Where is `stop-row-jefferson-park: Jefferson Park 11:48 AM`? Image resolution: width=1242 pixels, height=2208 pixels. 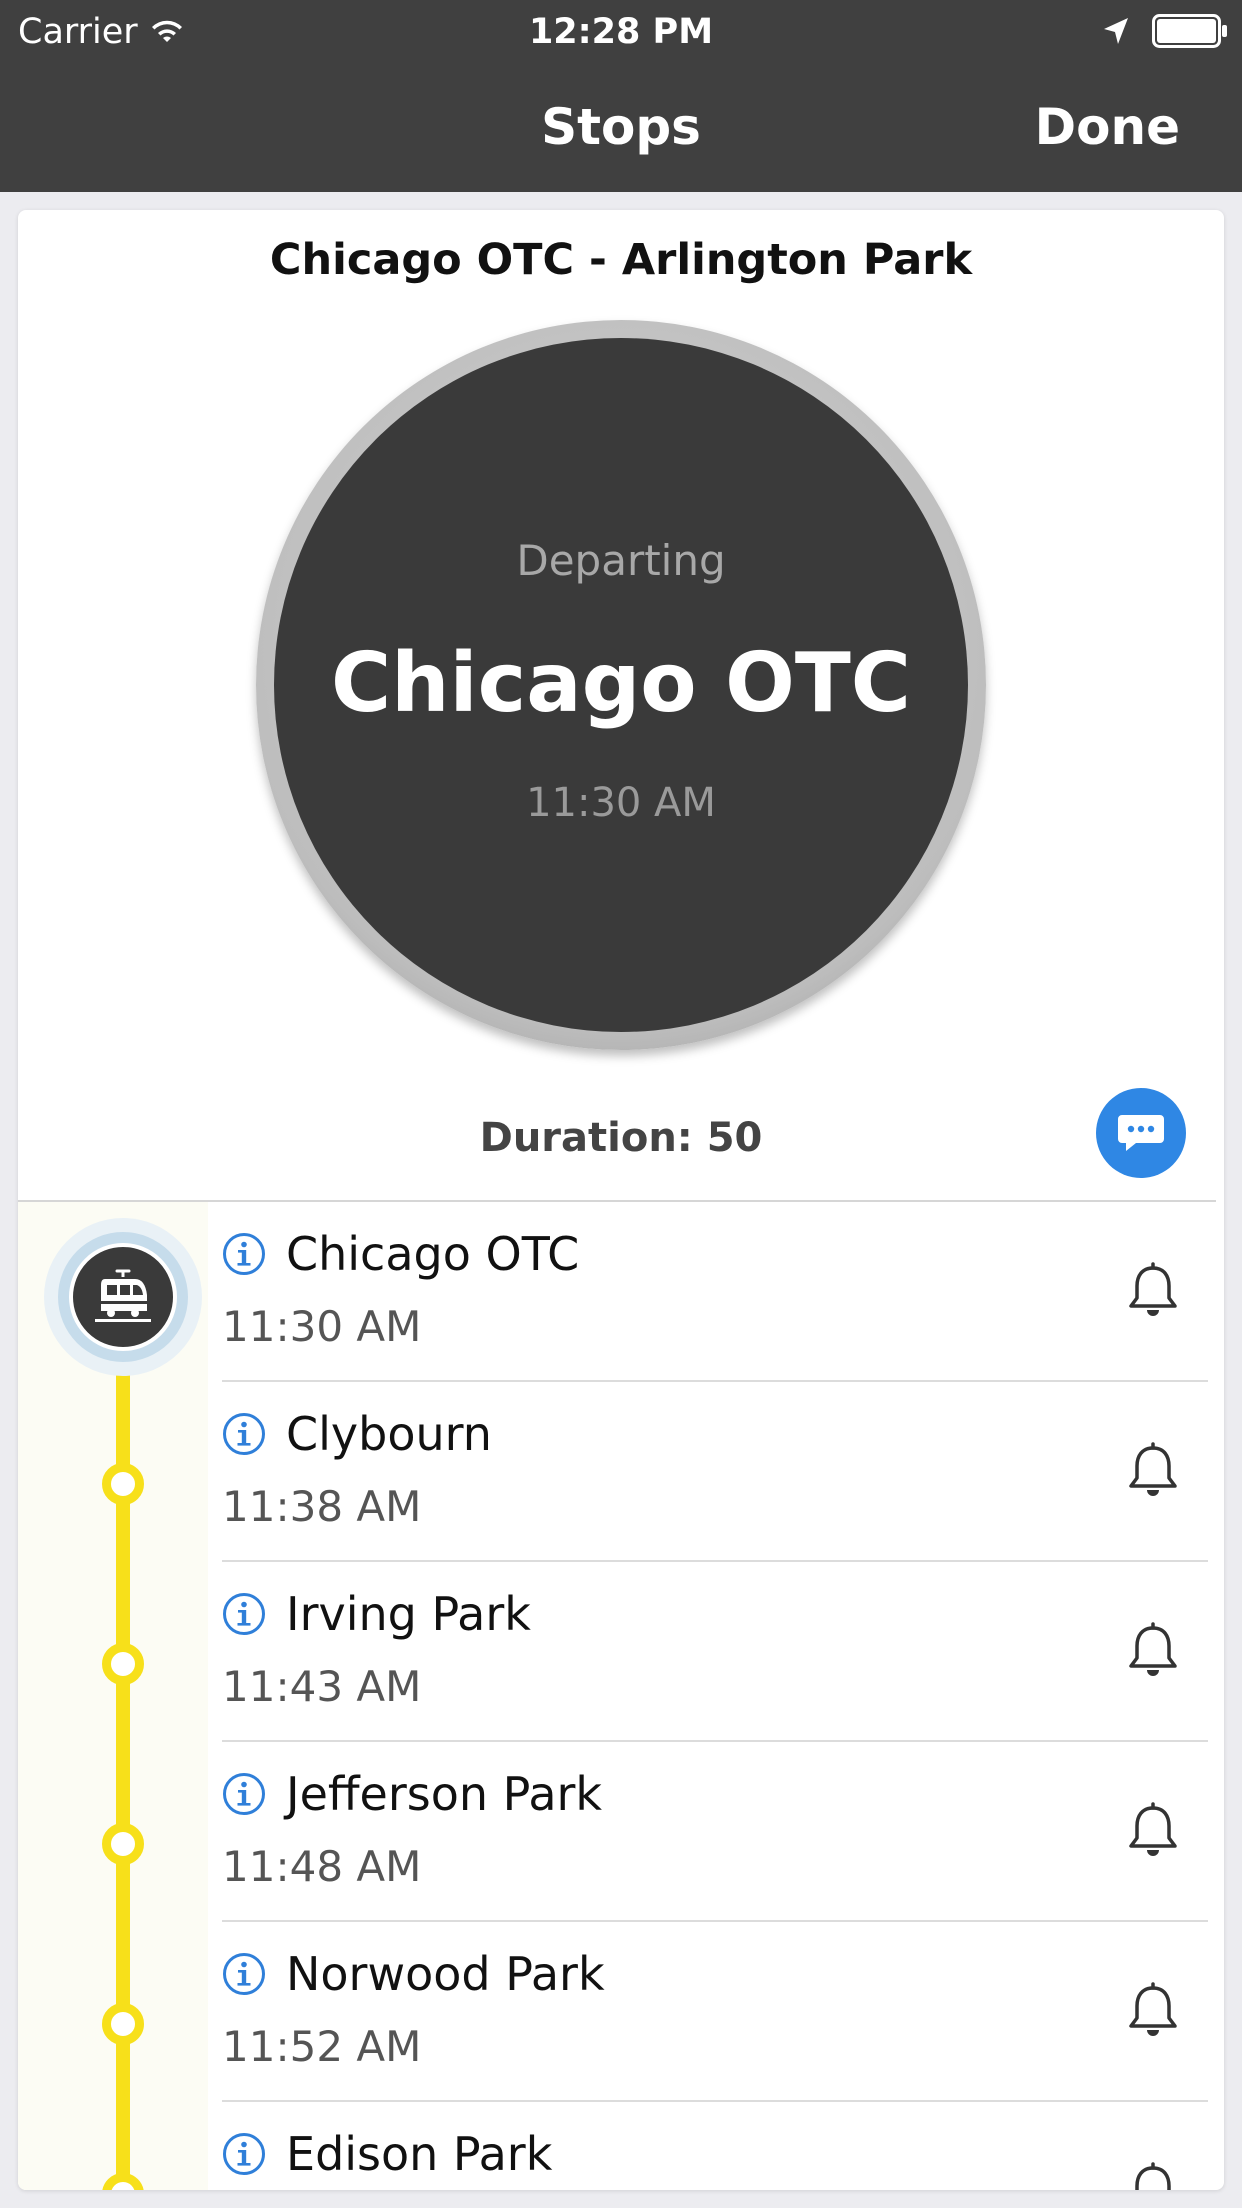 stop-row-jefferson-park: Jefferson Park 11:48 AM is located at coordinates (715, 1832).